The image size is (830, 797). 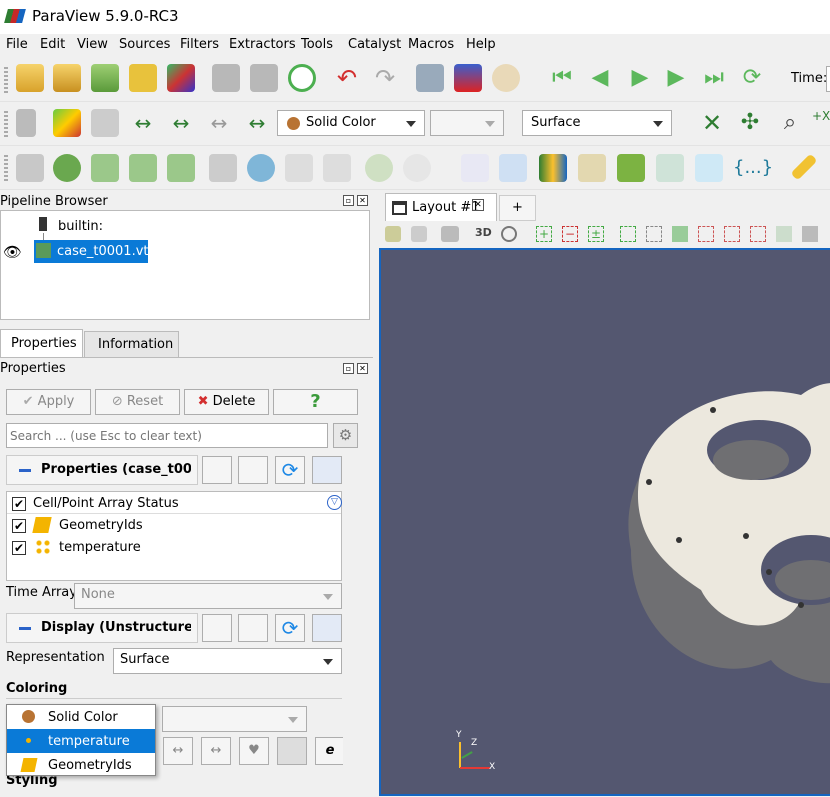 I want to click on capture-screenshot-icon, so click(x=450, y=234).